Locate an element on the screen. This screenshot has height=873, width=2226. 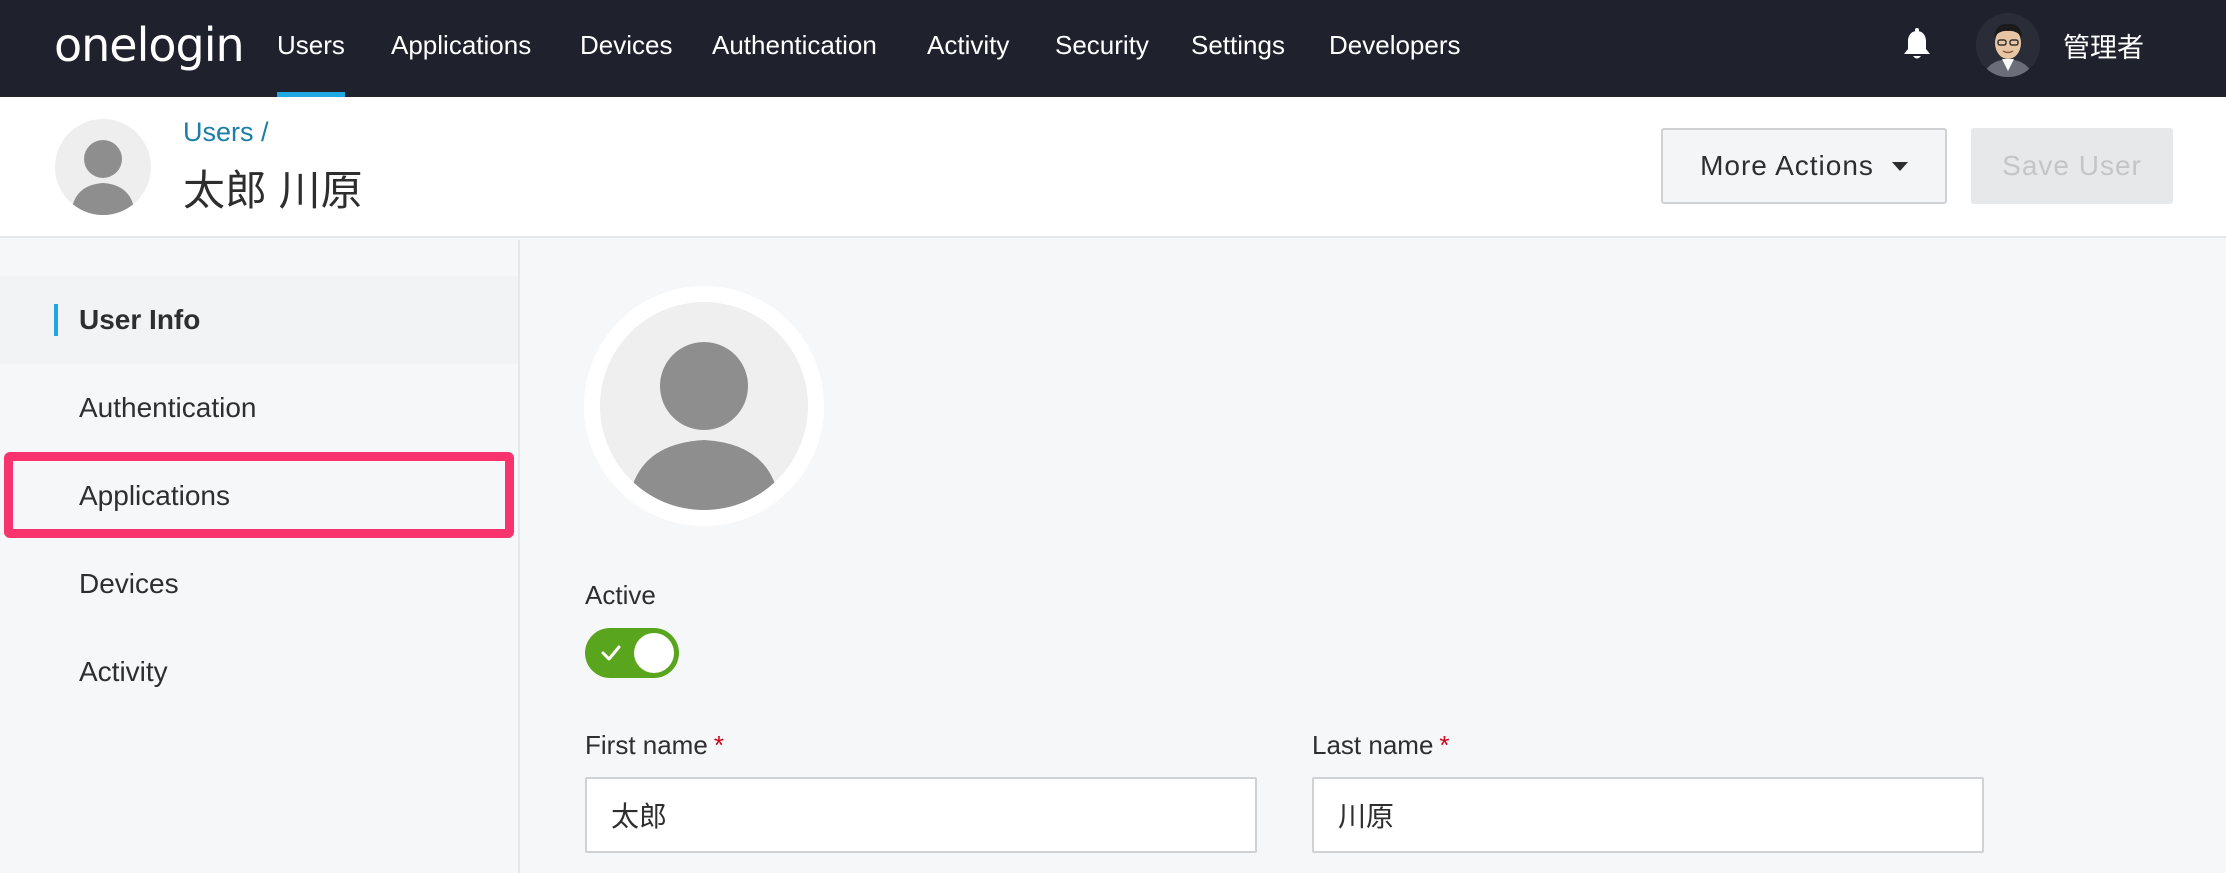
nav-item-applications: Applications is located at coordinates (461, 48).